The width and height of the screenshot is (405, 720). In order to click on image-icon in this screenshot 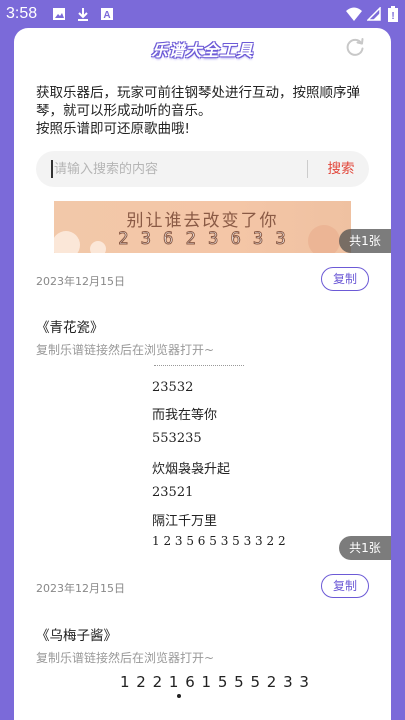, I will do `click(59, 14)`.